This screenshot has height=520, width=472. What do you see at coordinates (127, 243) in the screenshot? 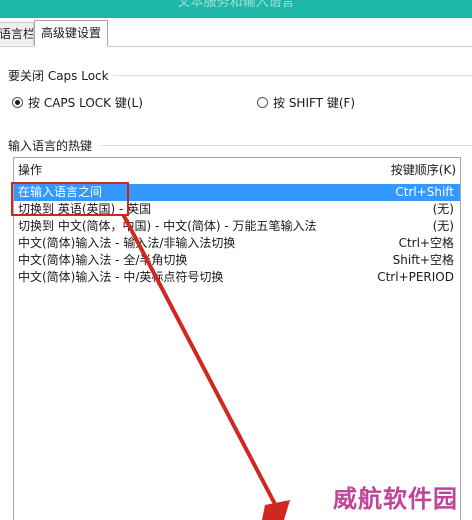
I see `row-action: 中文(简体)输入法 - 输入法/非输入法切换` at bounding box center [127, 243].